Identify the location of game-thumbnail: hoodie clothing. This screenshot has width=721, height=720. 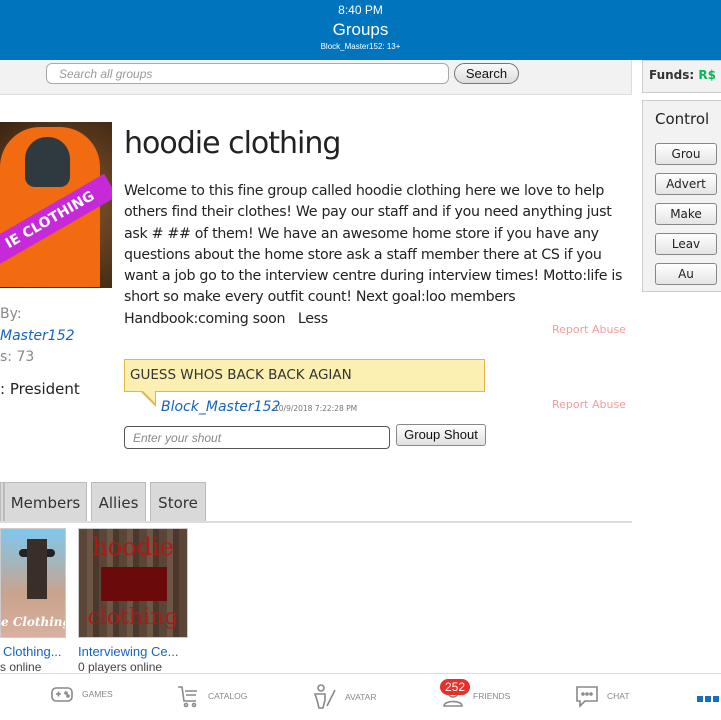
(133, 583).